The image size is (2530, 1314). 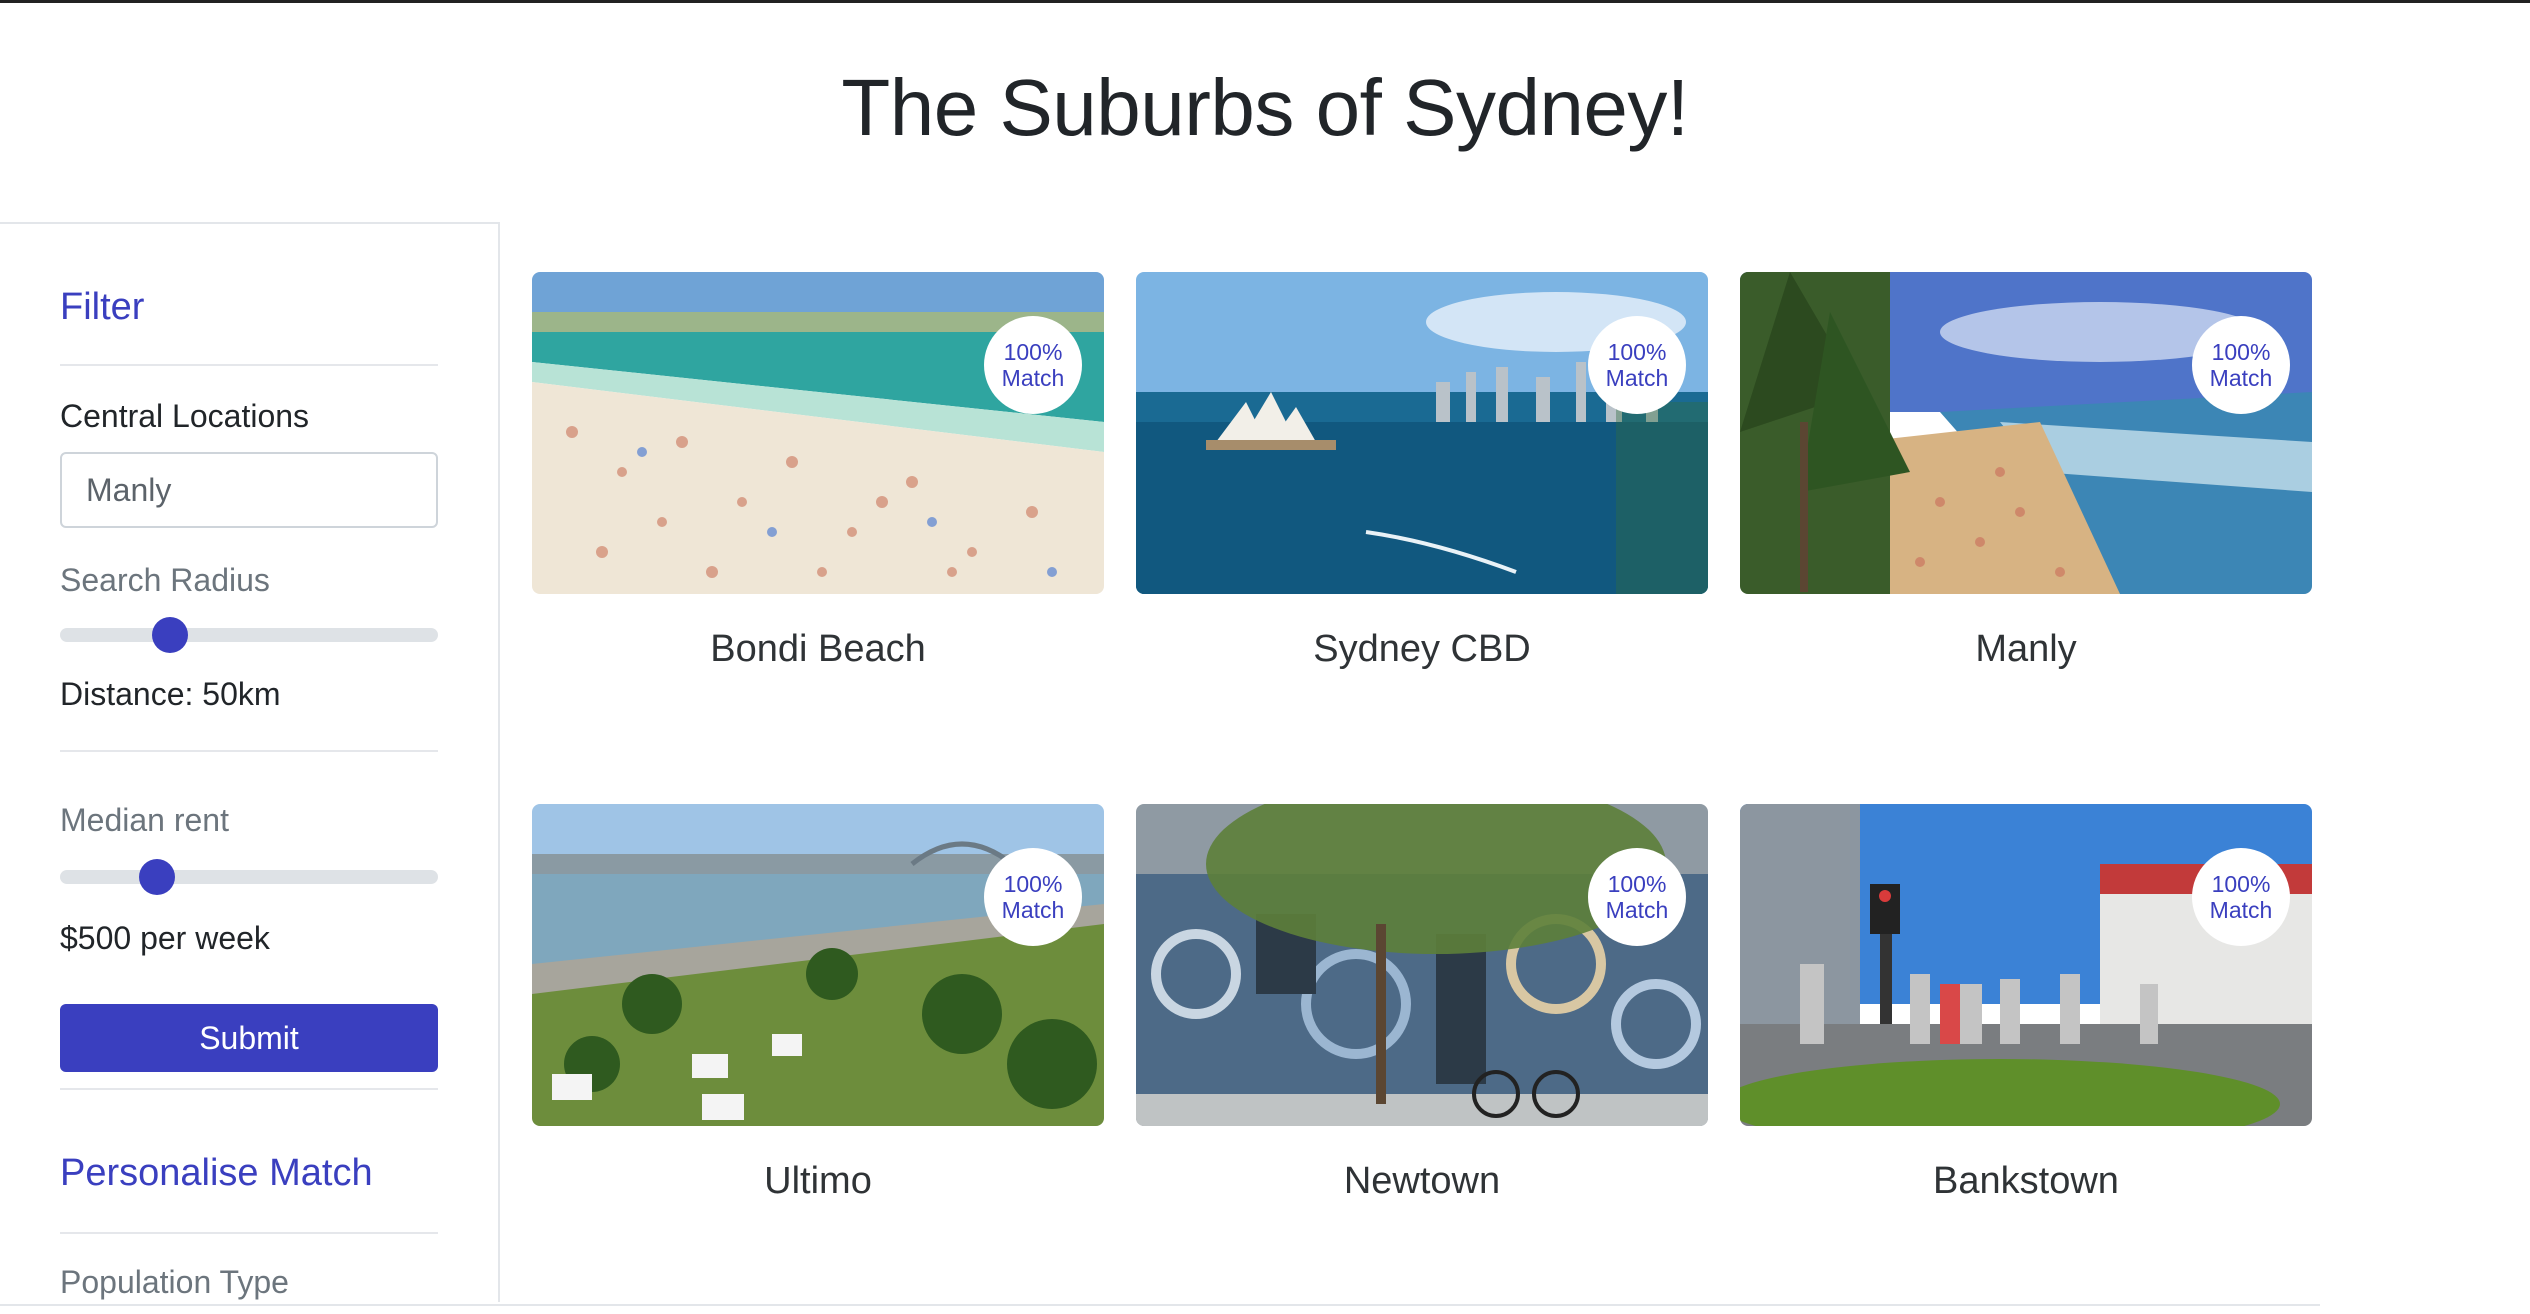 What do you see at coordinates (185, 416) in the screenshot?
I see `central-locations-label: Central Locations` at bounding box center [185, 416].